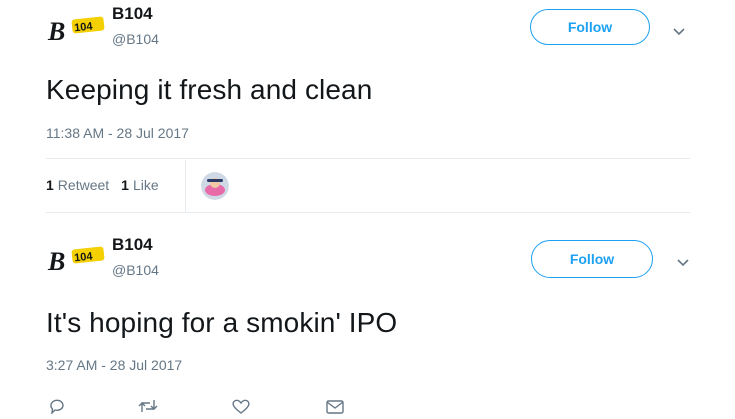  I want to click on reply-icon, so click(58, 406).